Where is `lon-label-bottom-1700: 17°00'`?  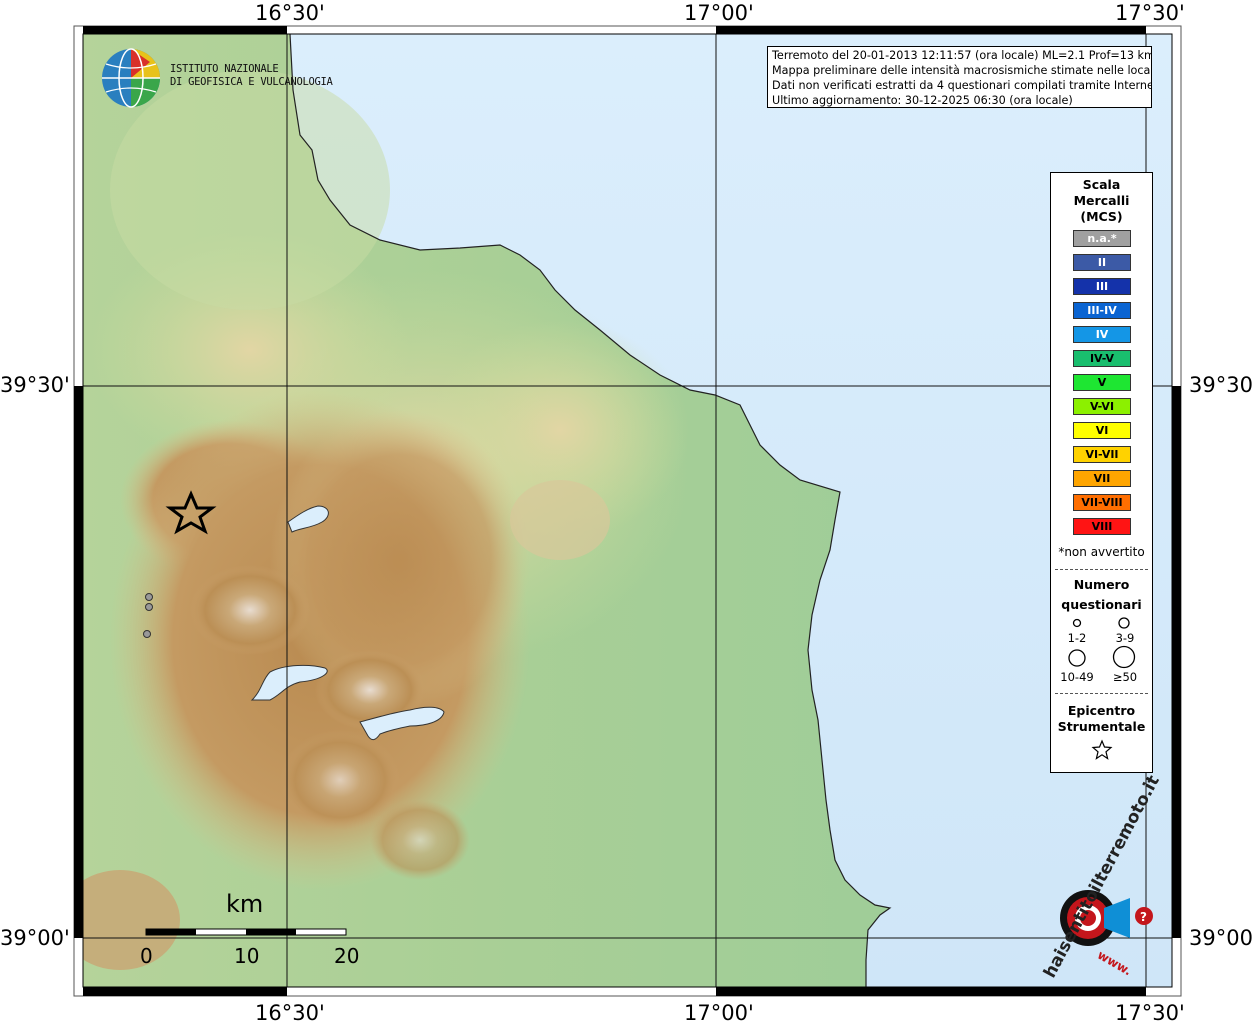 lon-label-bottom-1700: 17°00' is located at coordinates (719, 1013).